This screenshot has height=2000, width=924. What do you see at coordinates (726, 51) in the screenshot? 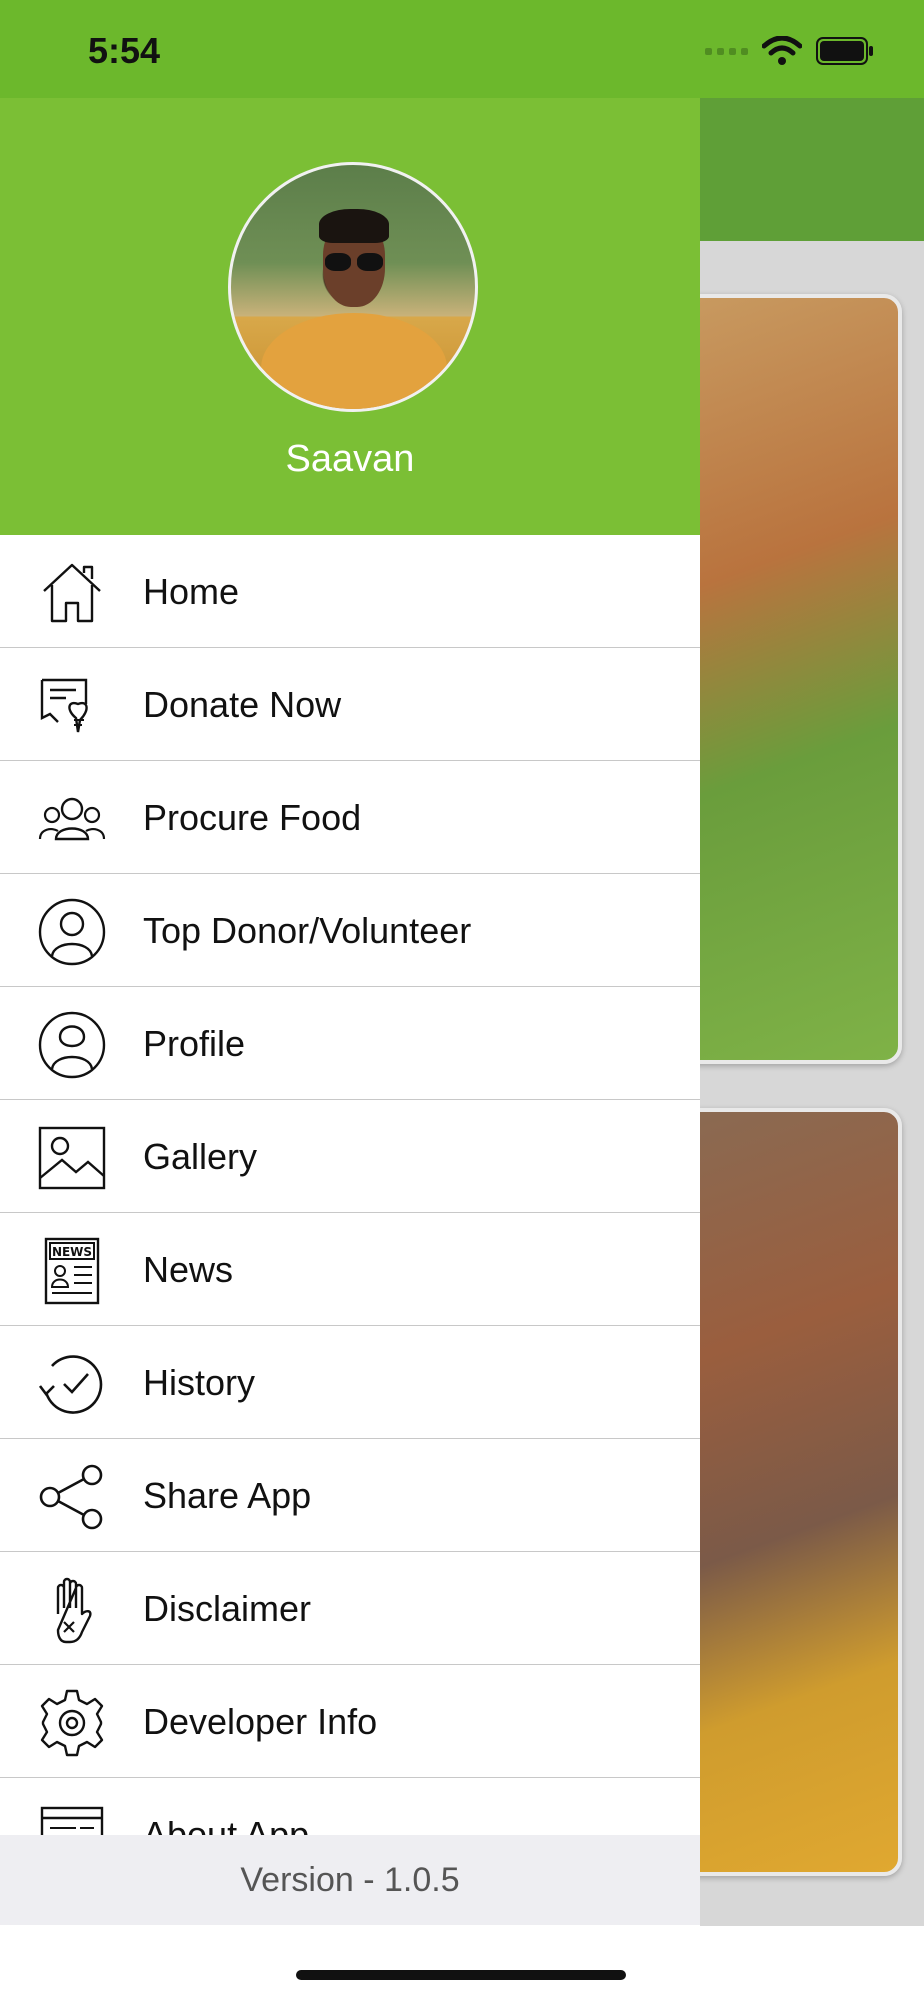
I see `cellular-icon` at bounding box center [726, 51].